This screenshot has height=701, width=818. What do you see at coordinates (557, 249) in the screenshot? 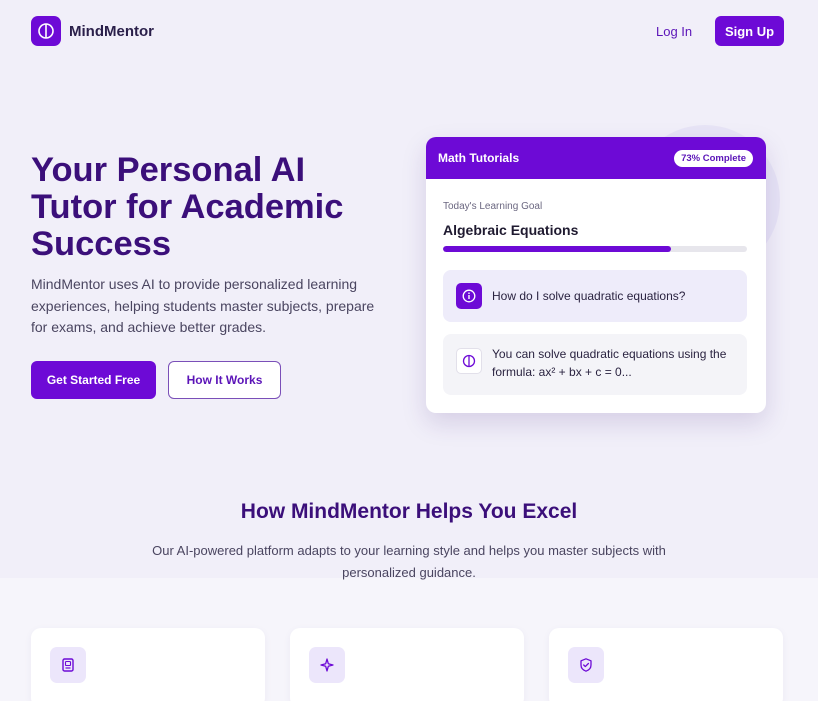
I see `goal-progress-fill` at bounding box center [557, 249].